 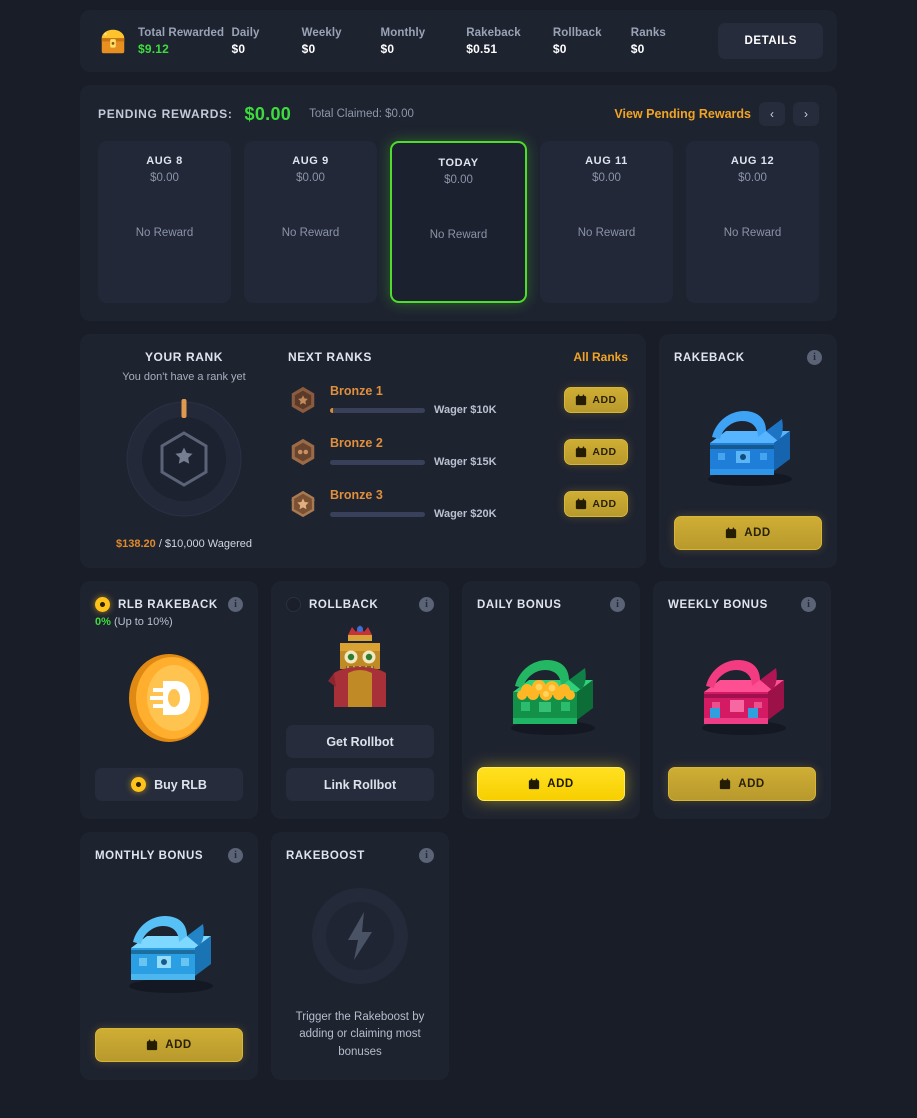 What do you see at coordinates (482, 48) in the screenshot?
I see `stat-value: $0.51` at bounding box center [482, 48].